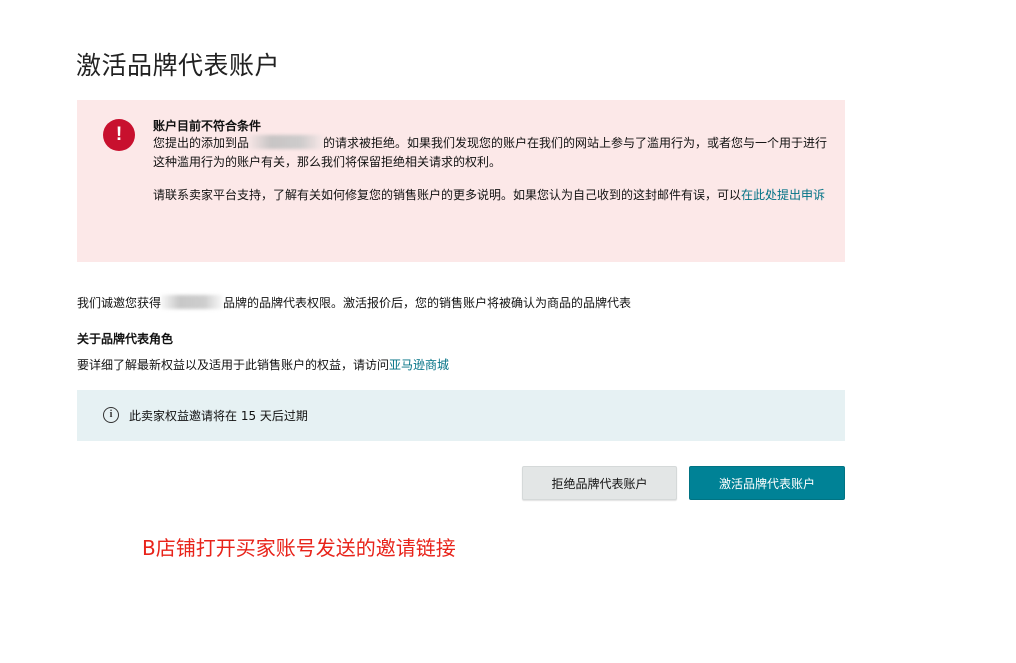 The image size is (1016, 663). What do you see at coordinates (125, 339) in the screenshot?
I see `role-section-heading: 关于品牌代表角色` at bounding box center [125, 339].